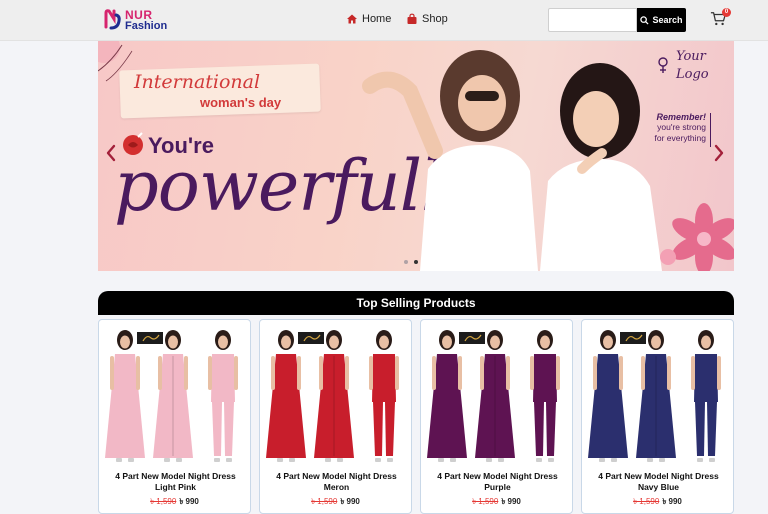 This screenshot has width=768, height=514. I want to click on brand-name-line2: Fashion, so click(146, 26).